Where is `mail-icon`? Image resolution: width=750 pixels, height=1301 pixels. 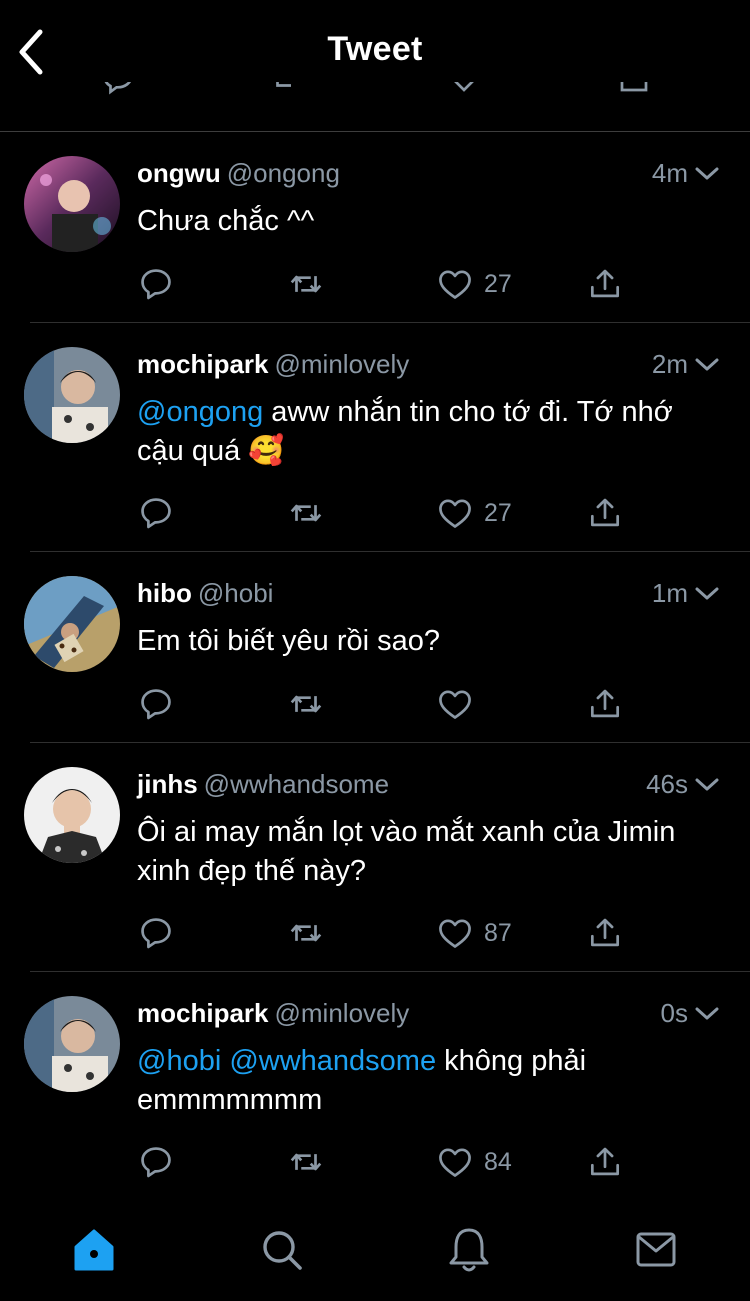 mail-icon is located at coordinates (656, 1249).